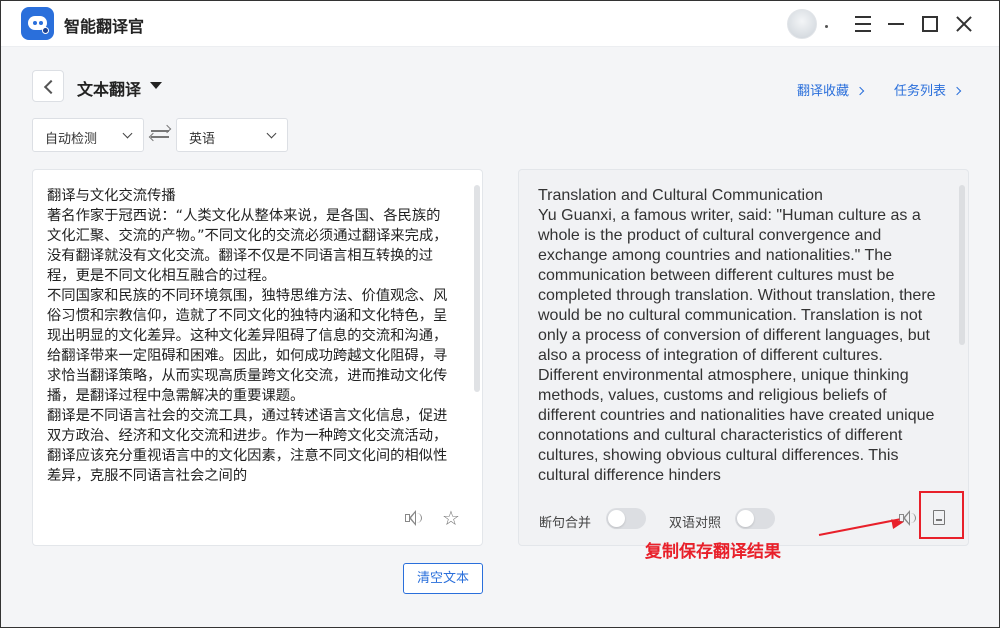 This screenshot has width=1000, height=628. What do you see at coordinates (964, 24) in the screenshot?
I see `close-icon` at bounding box center [964, 24].